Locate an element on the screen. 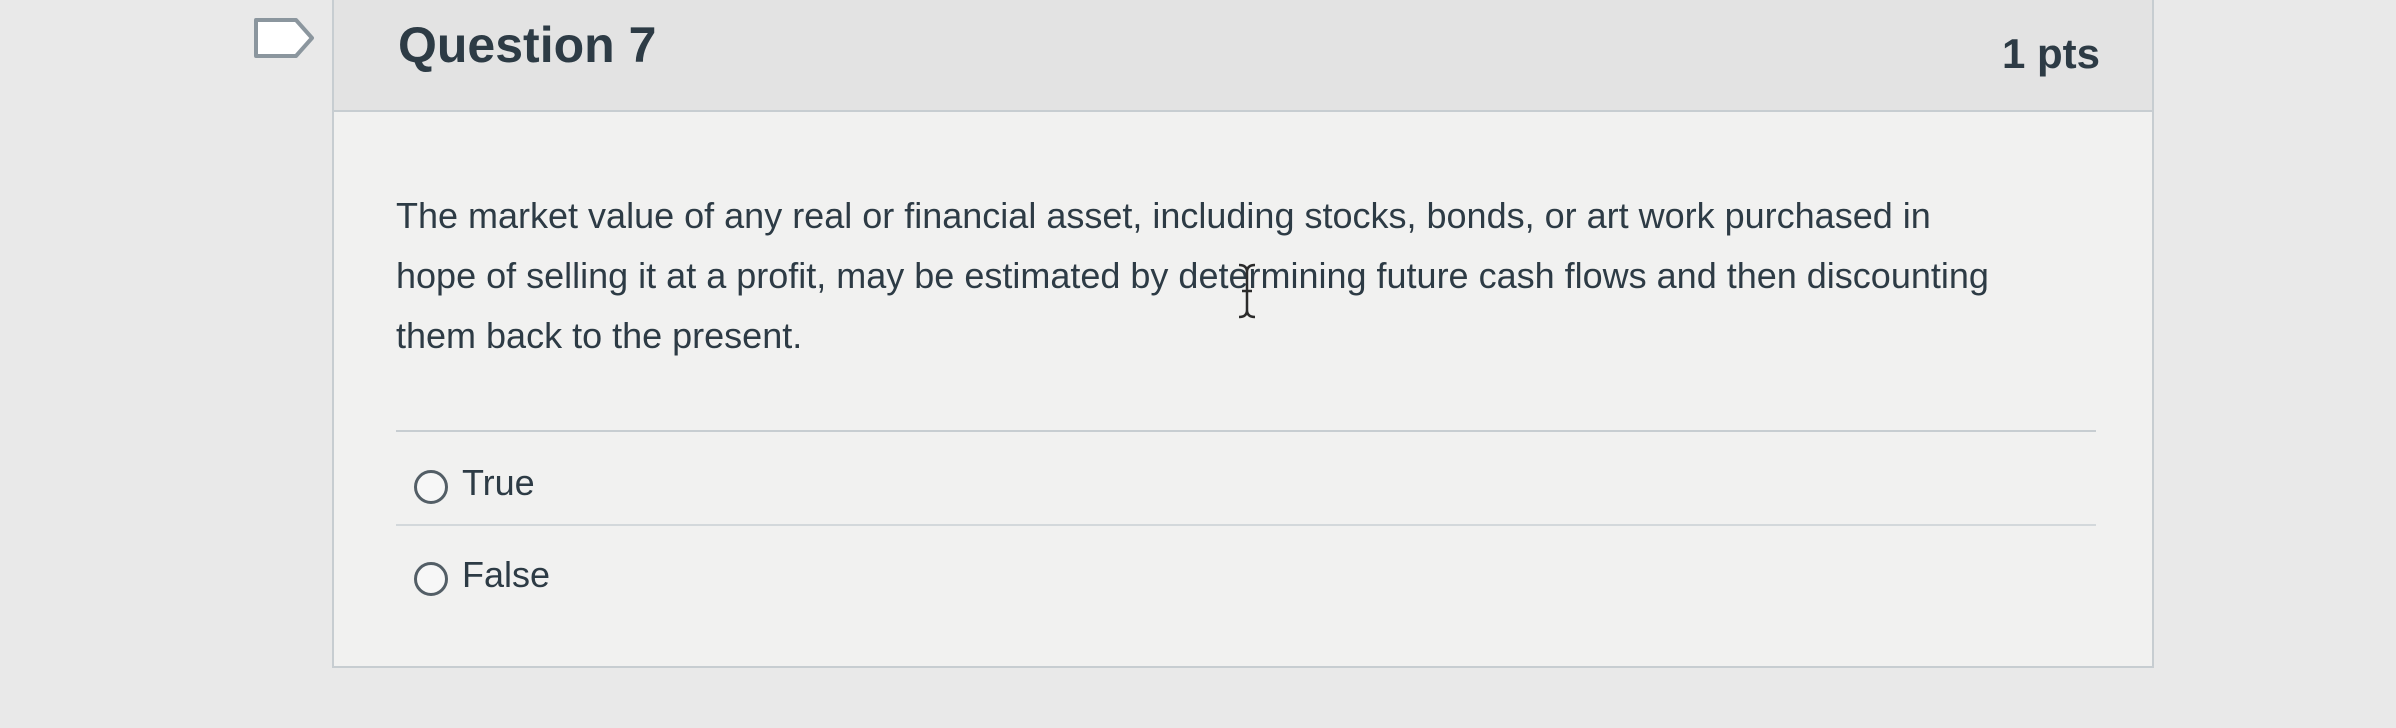  answer-option-false: False is located at coordinates (1246, 577).